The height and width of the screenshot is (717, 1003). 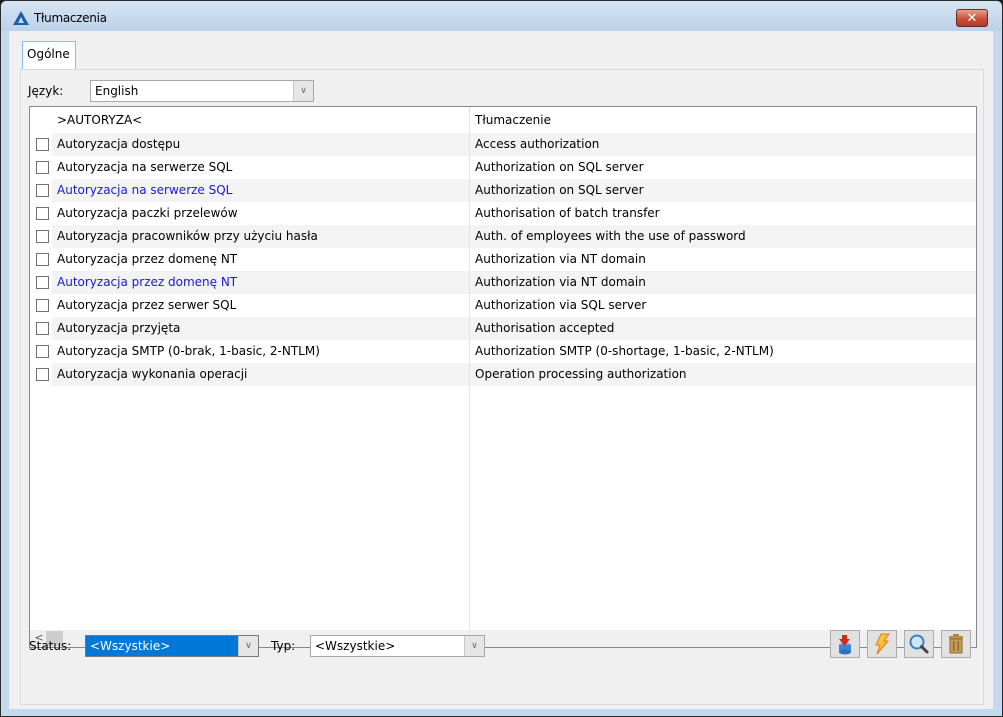 I want to click on typ-label: Typ:, so click(x=283, y=646).